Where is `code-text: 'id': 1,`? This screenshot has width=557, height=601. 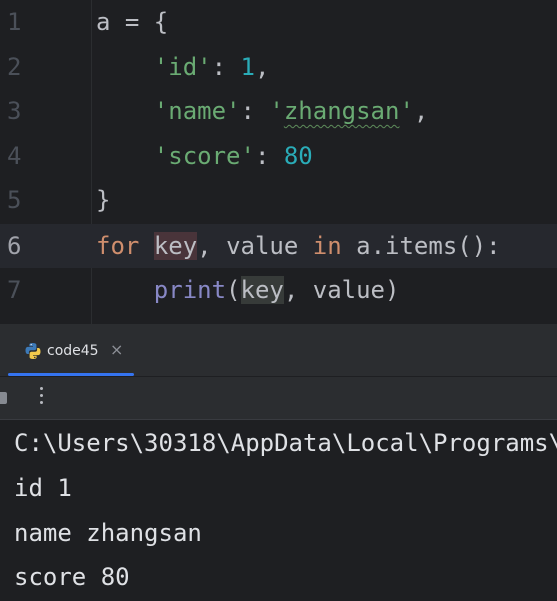
code-text: 'id': 1, is located at coordinates (211, 67).